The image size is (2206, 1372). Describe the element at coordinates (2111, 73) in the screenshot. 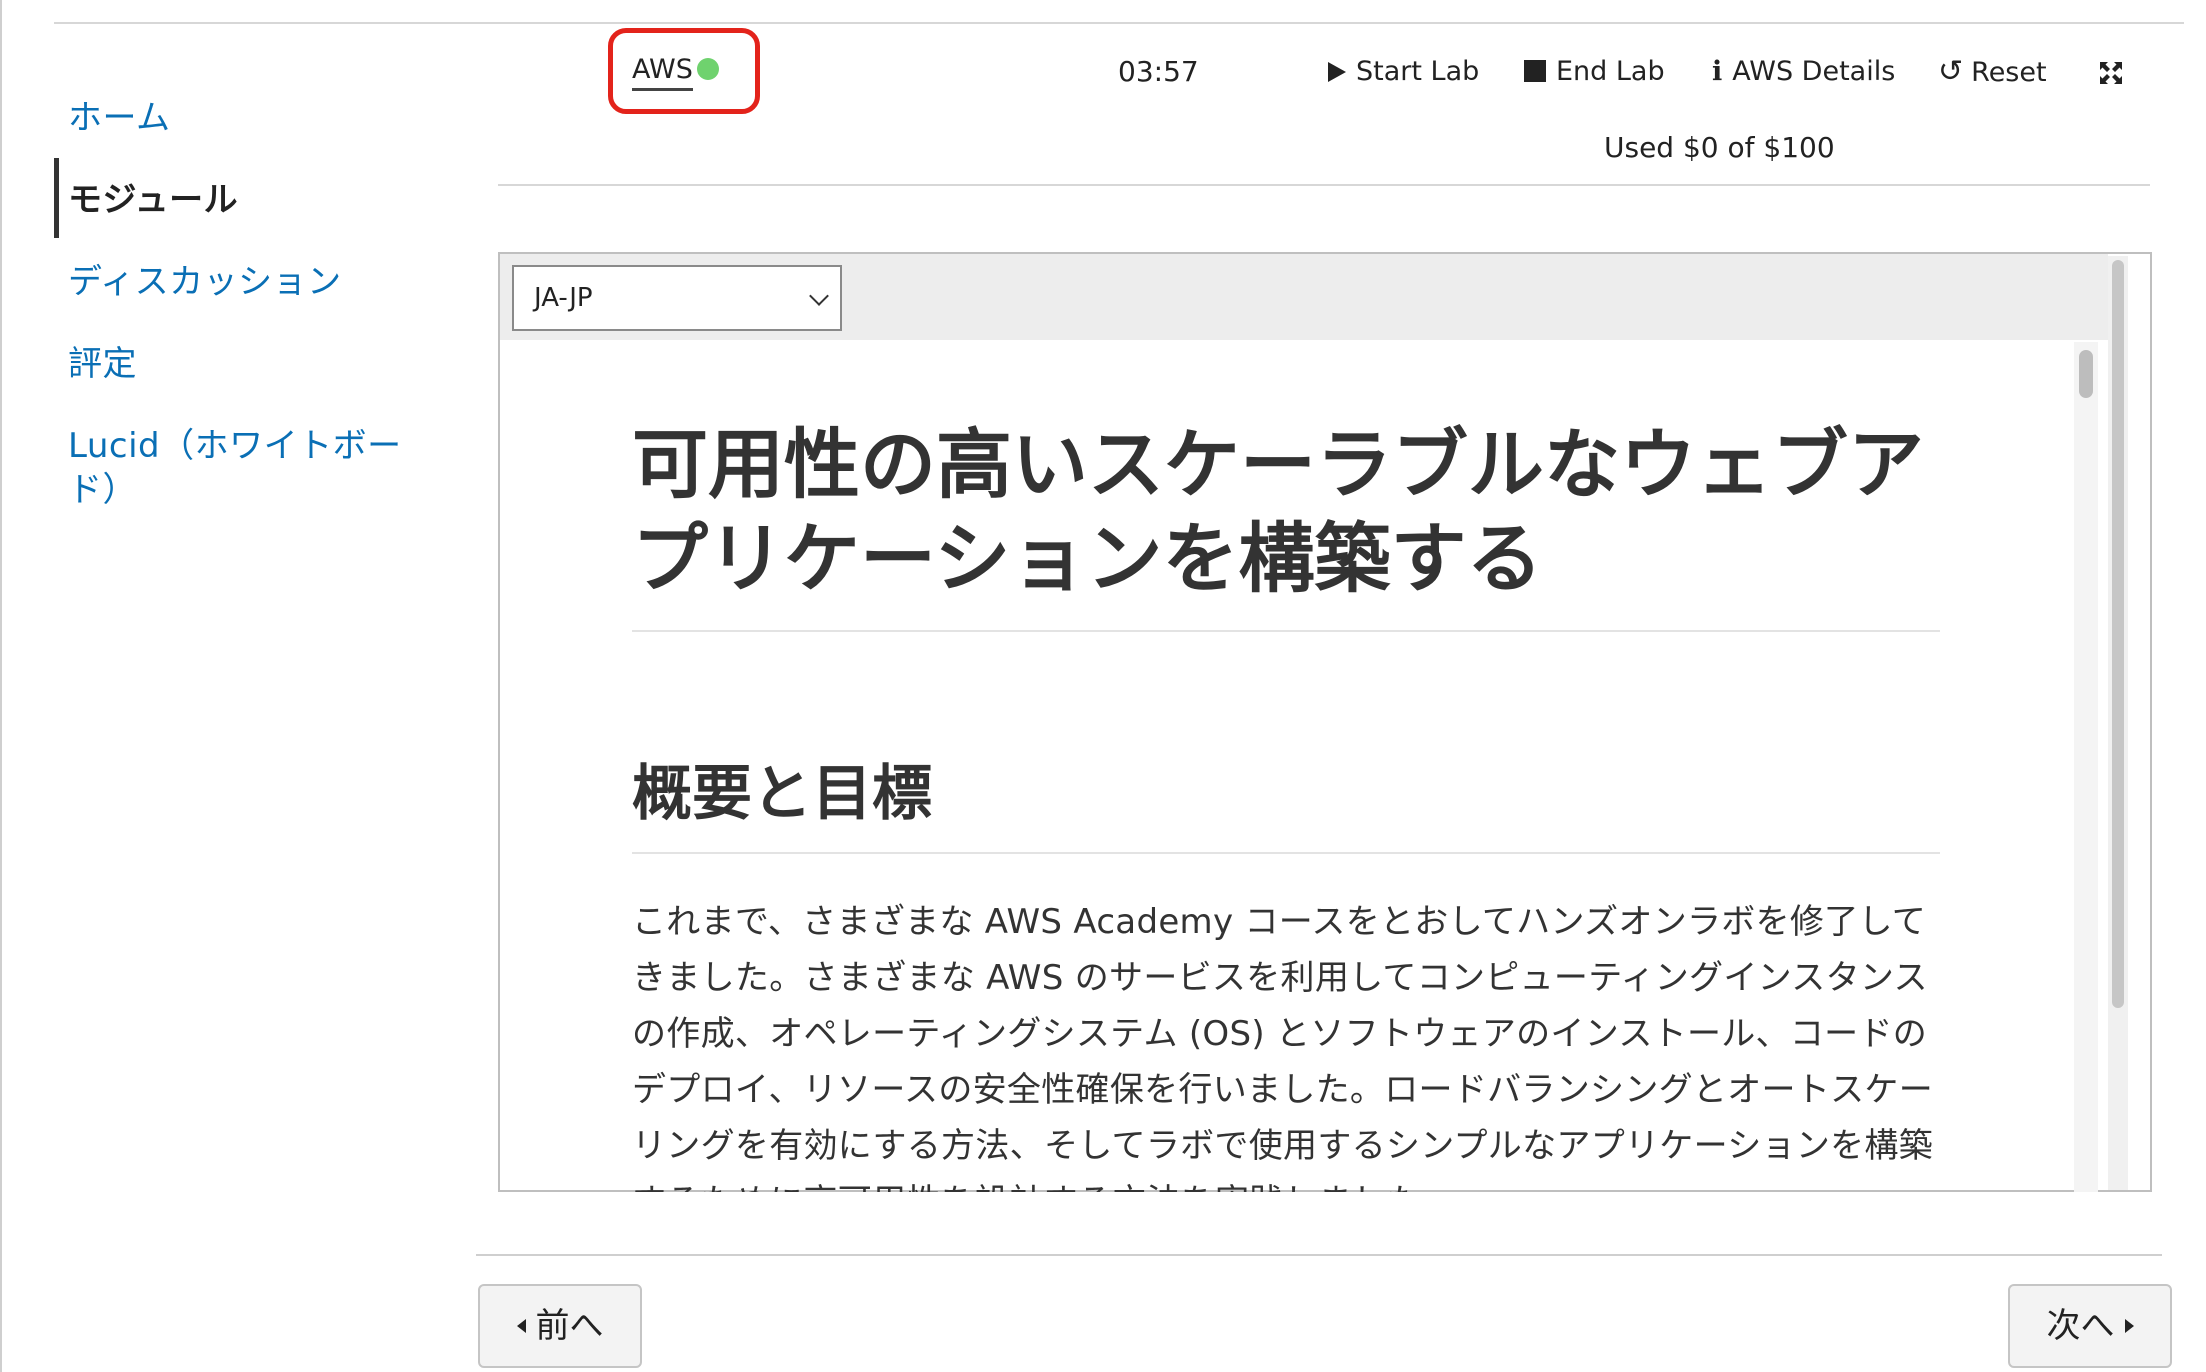

I see `expand-icon` at that location.